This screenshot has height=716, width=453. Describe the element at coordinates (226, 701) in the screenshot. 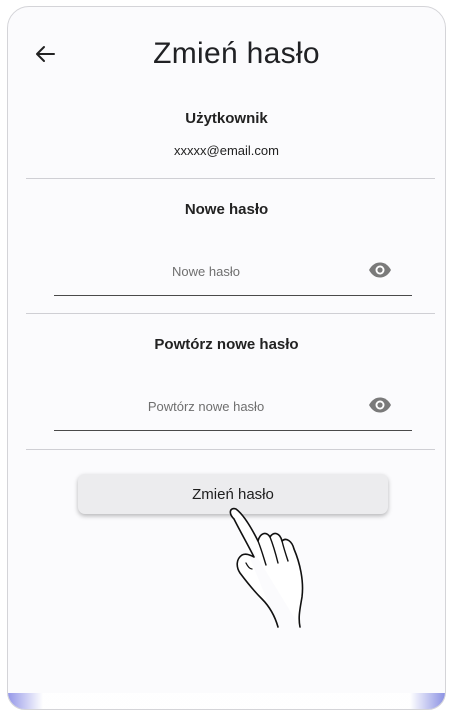

I see `bottom-edge-glow` at that location.